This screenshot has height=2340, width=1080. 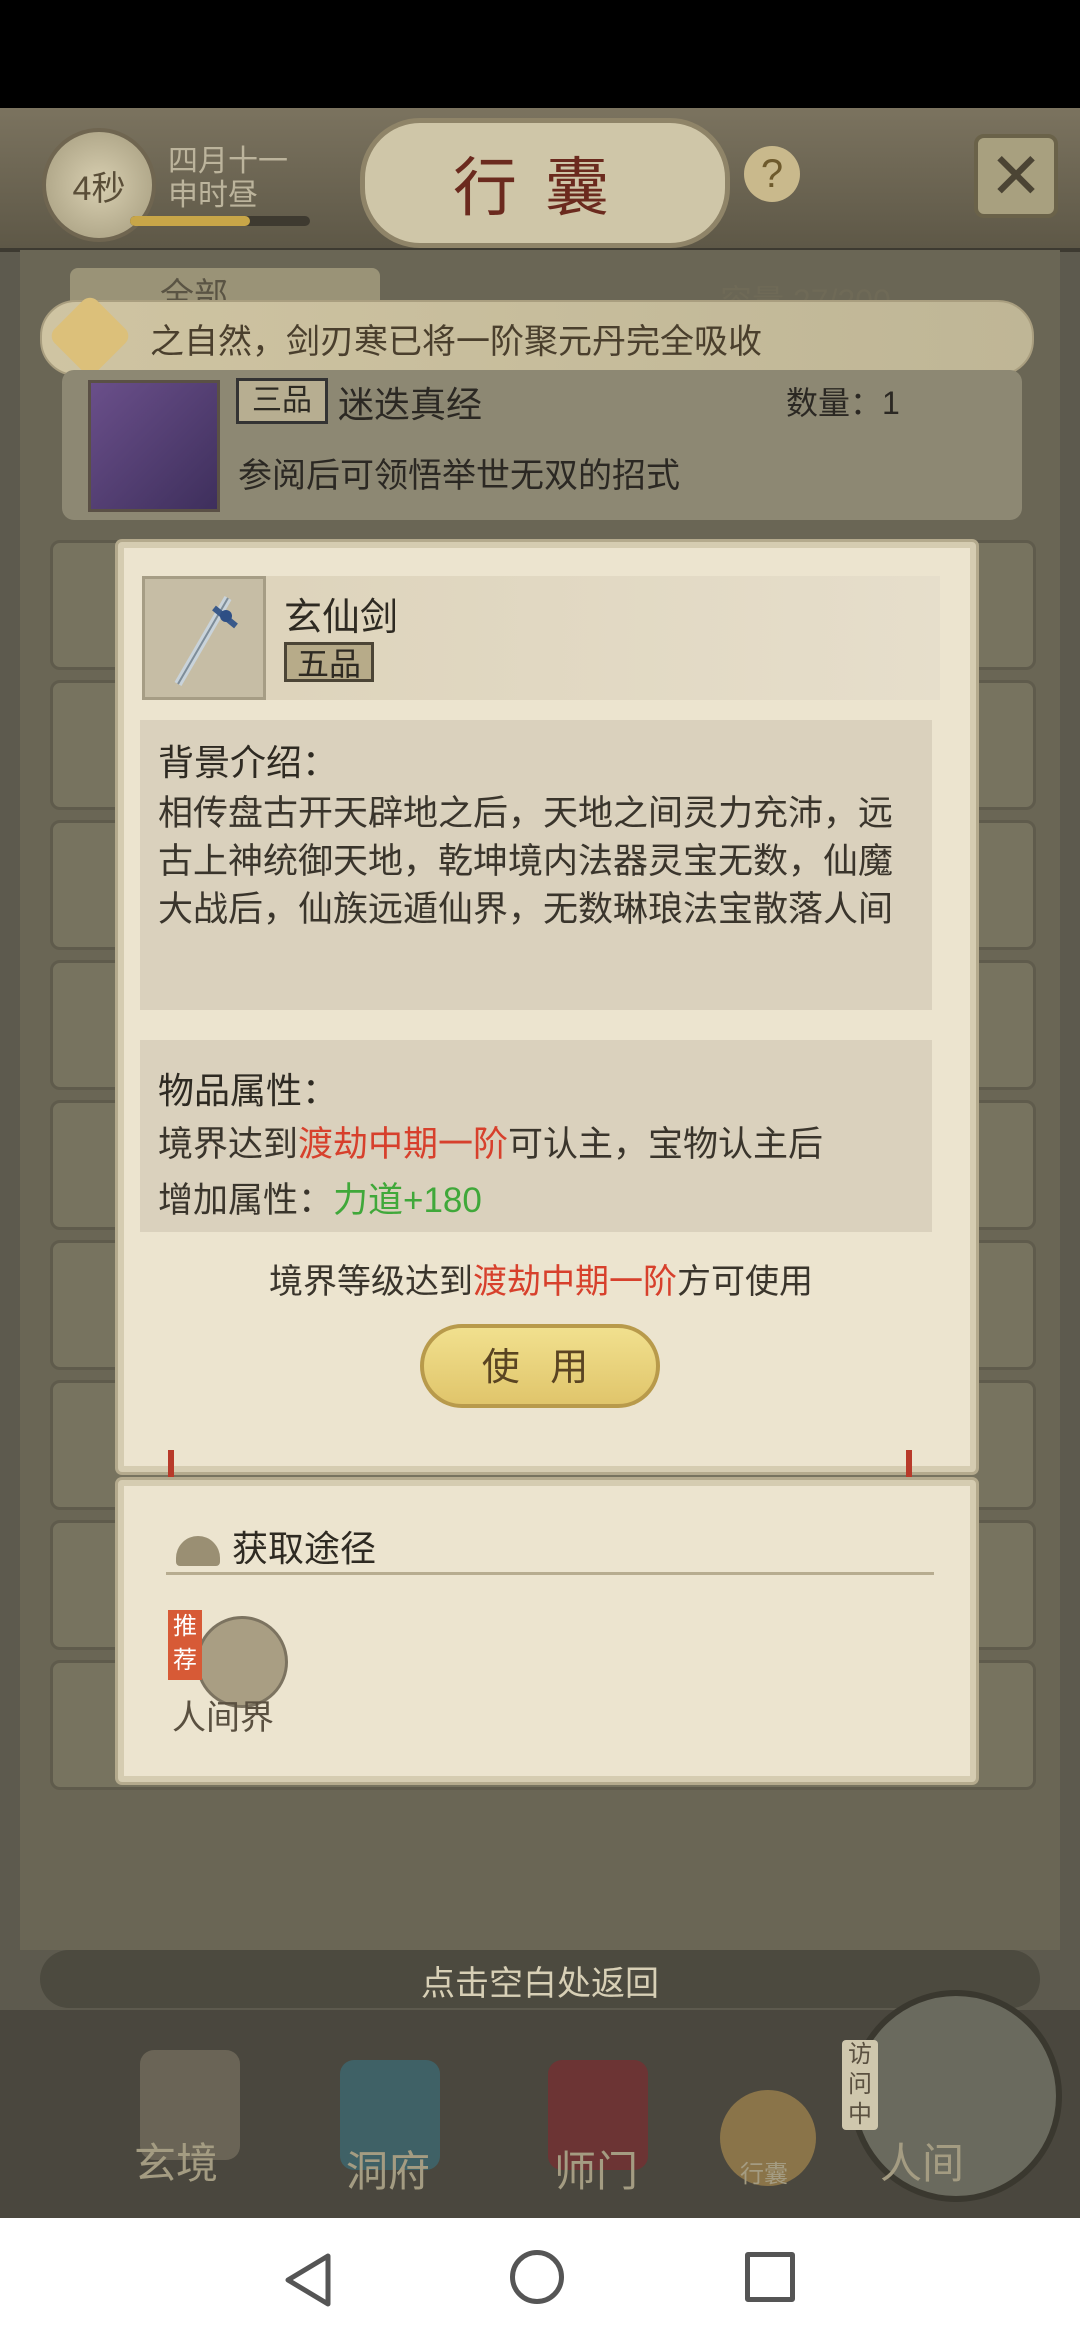 What do you see at coordinates (550, 1573) in the screenshot?
I see `divider` at bounding box center [550, 1573].